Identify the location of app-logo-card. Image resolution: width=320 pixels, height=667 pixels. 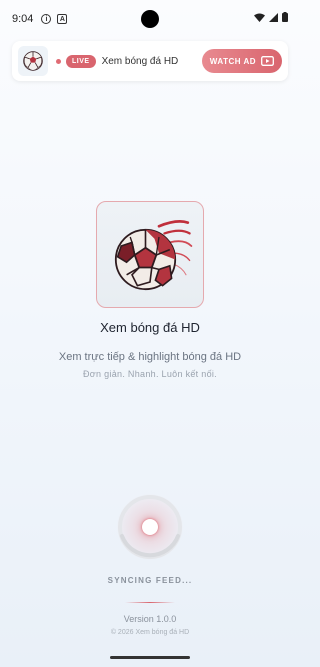
(150, 254).